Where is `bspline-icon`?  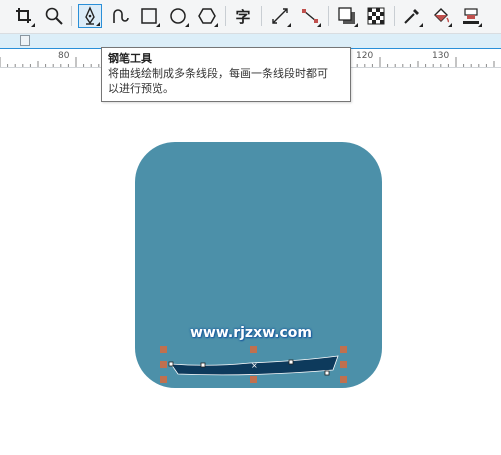 bspline-icon is located at coordinates (120, 16).